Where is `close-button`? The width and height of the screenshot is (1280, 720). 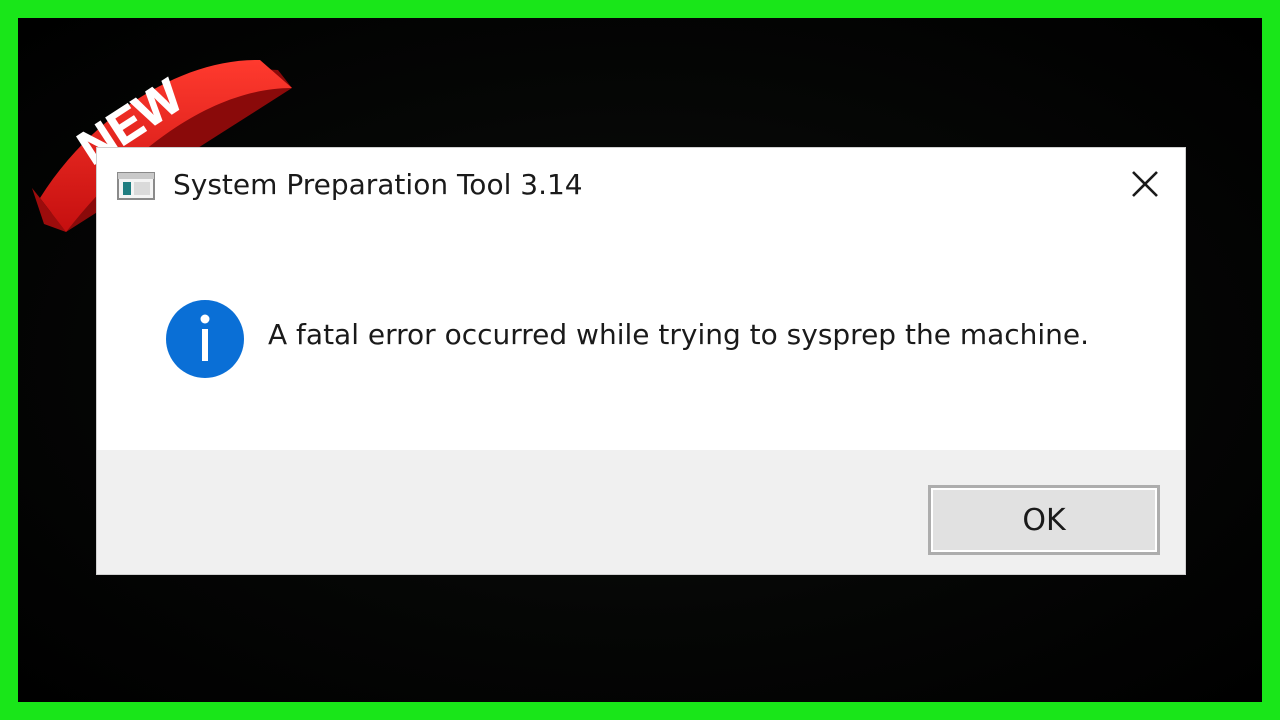
close-button is located at coordinates (1145, 184).